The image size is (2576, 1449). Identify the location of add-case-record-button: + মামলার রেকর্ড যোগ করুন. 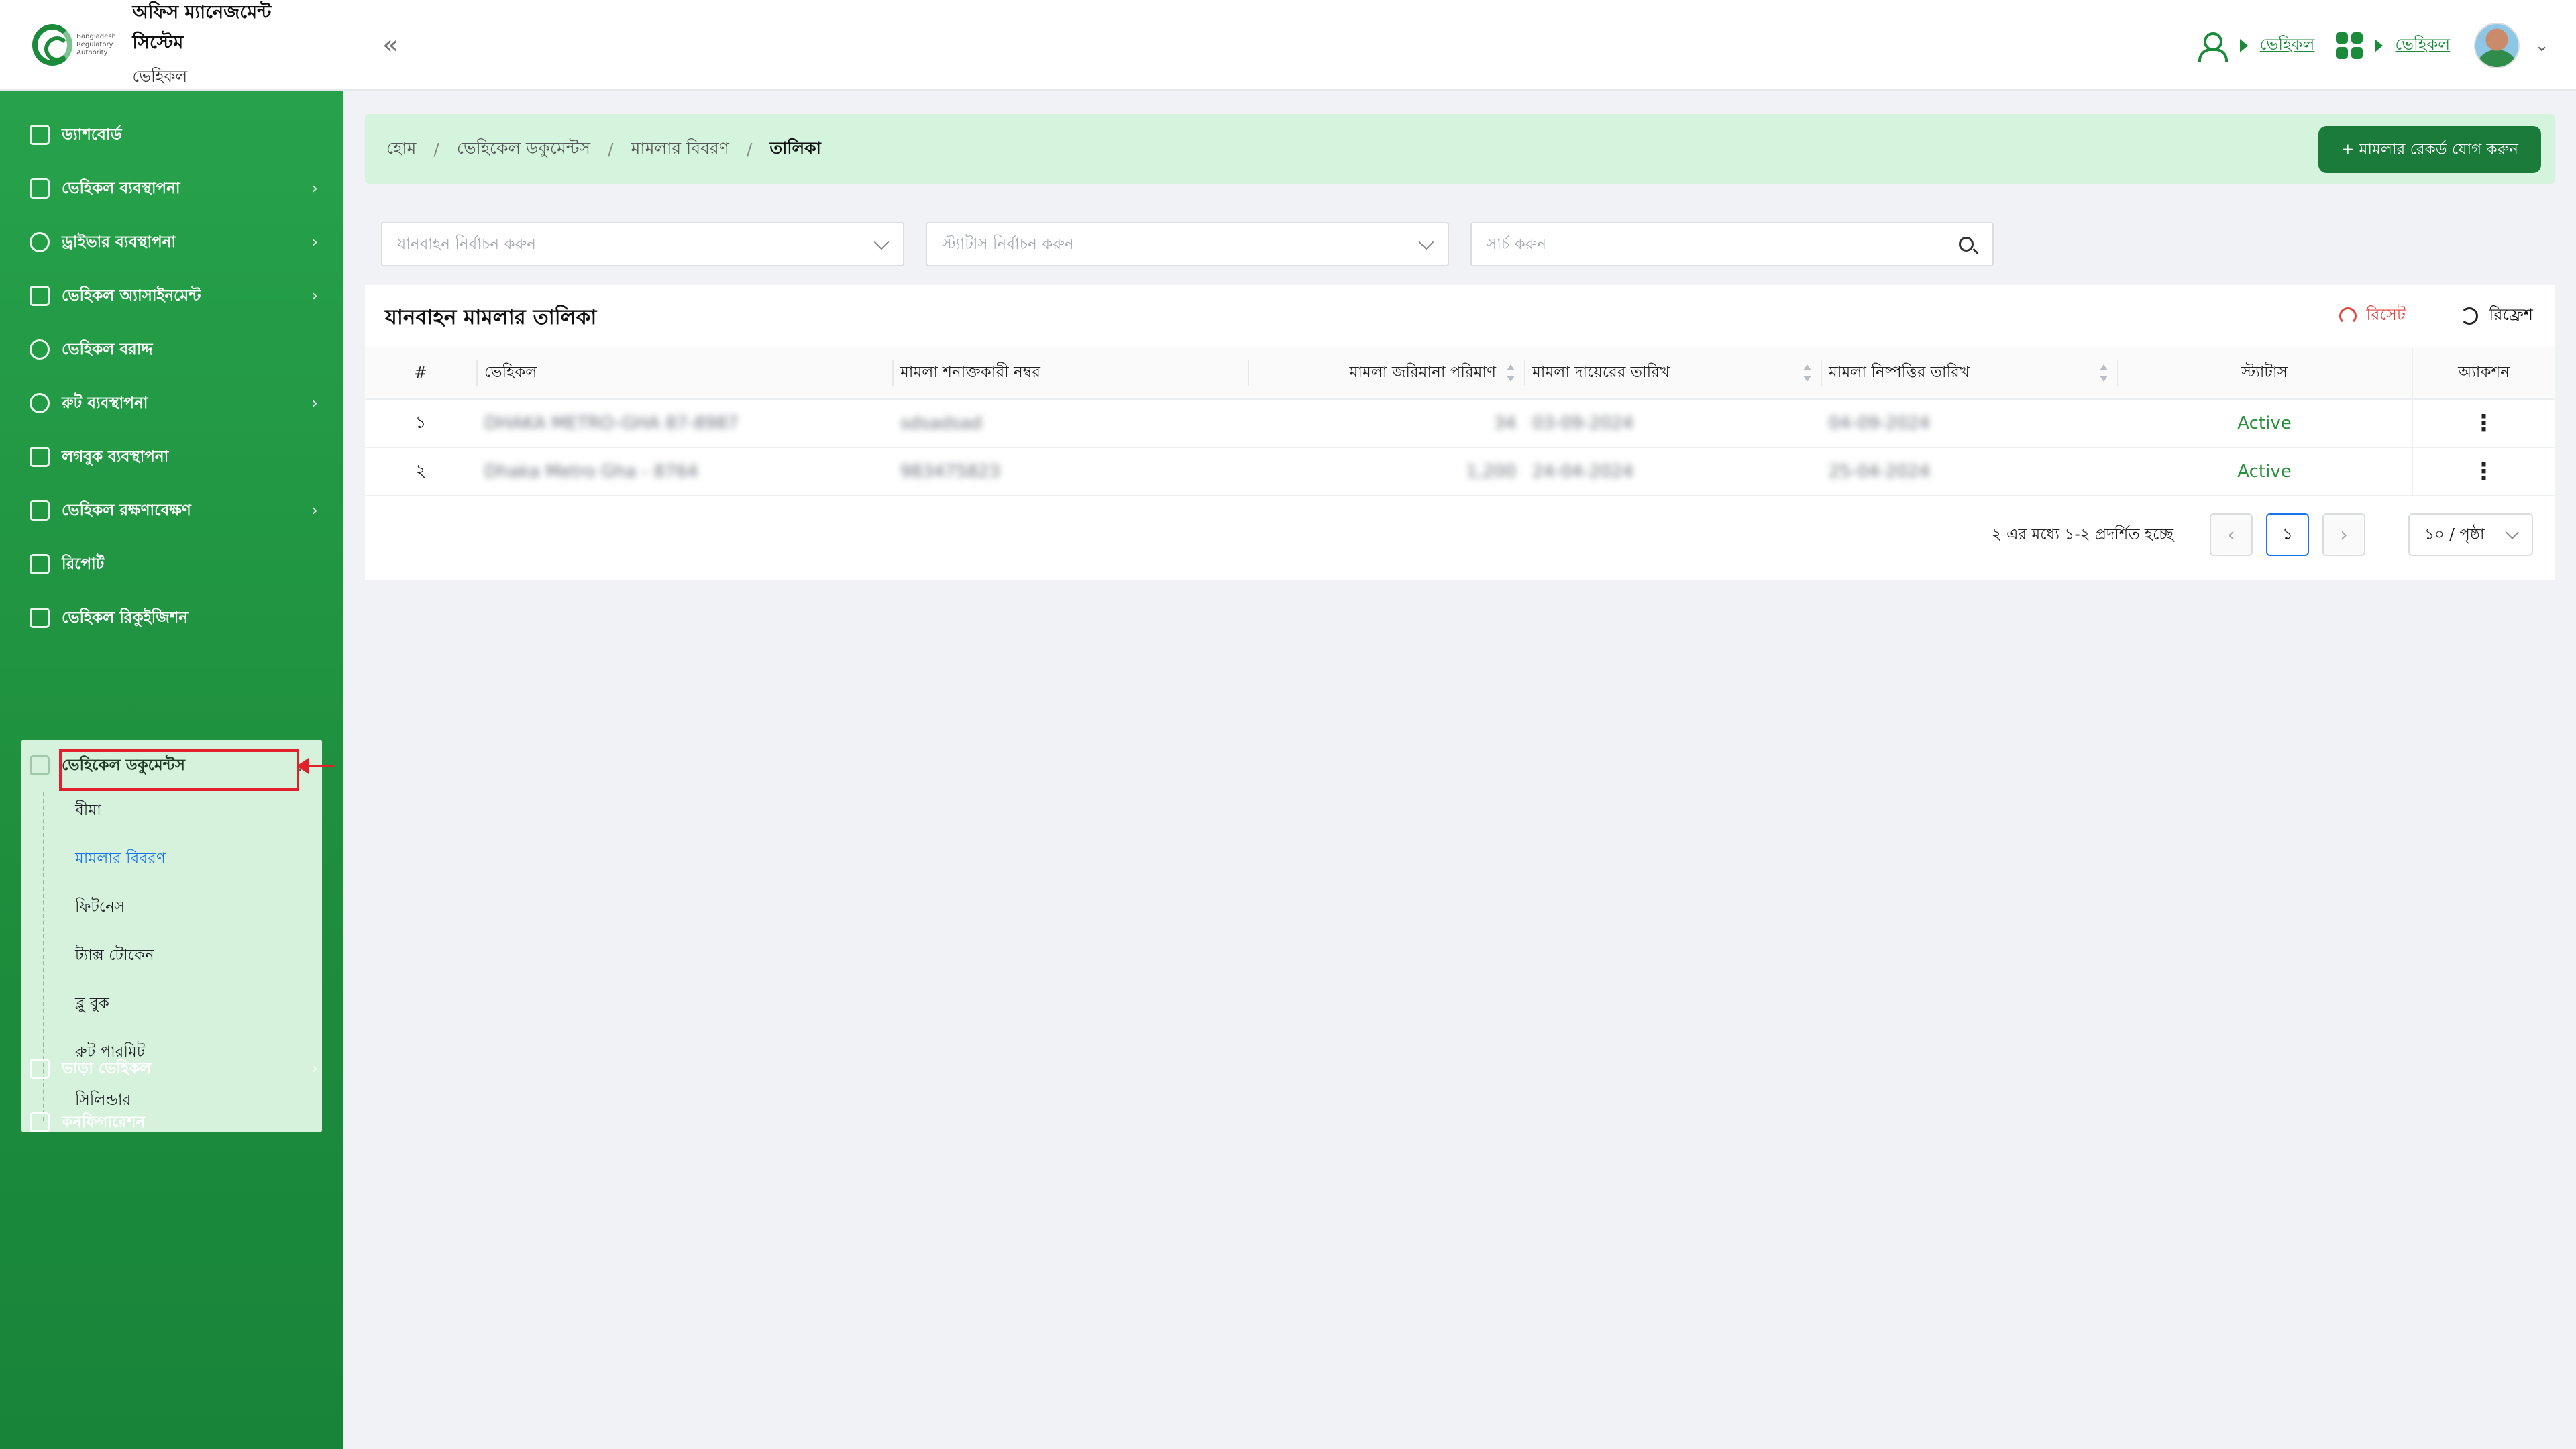
(2429, 149).